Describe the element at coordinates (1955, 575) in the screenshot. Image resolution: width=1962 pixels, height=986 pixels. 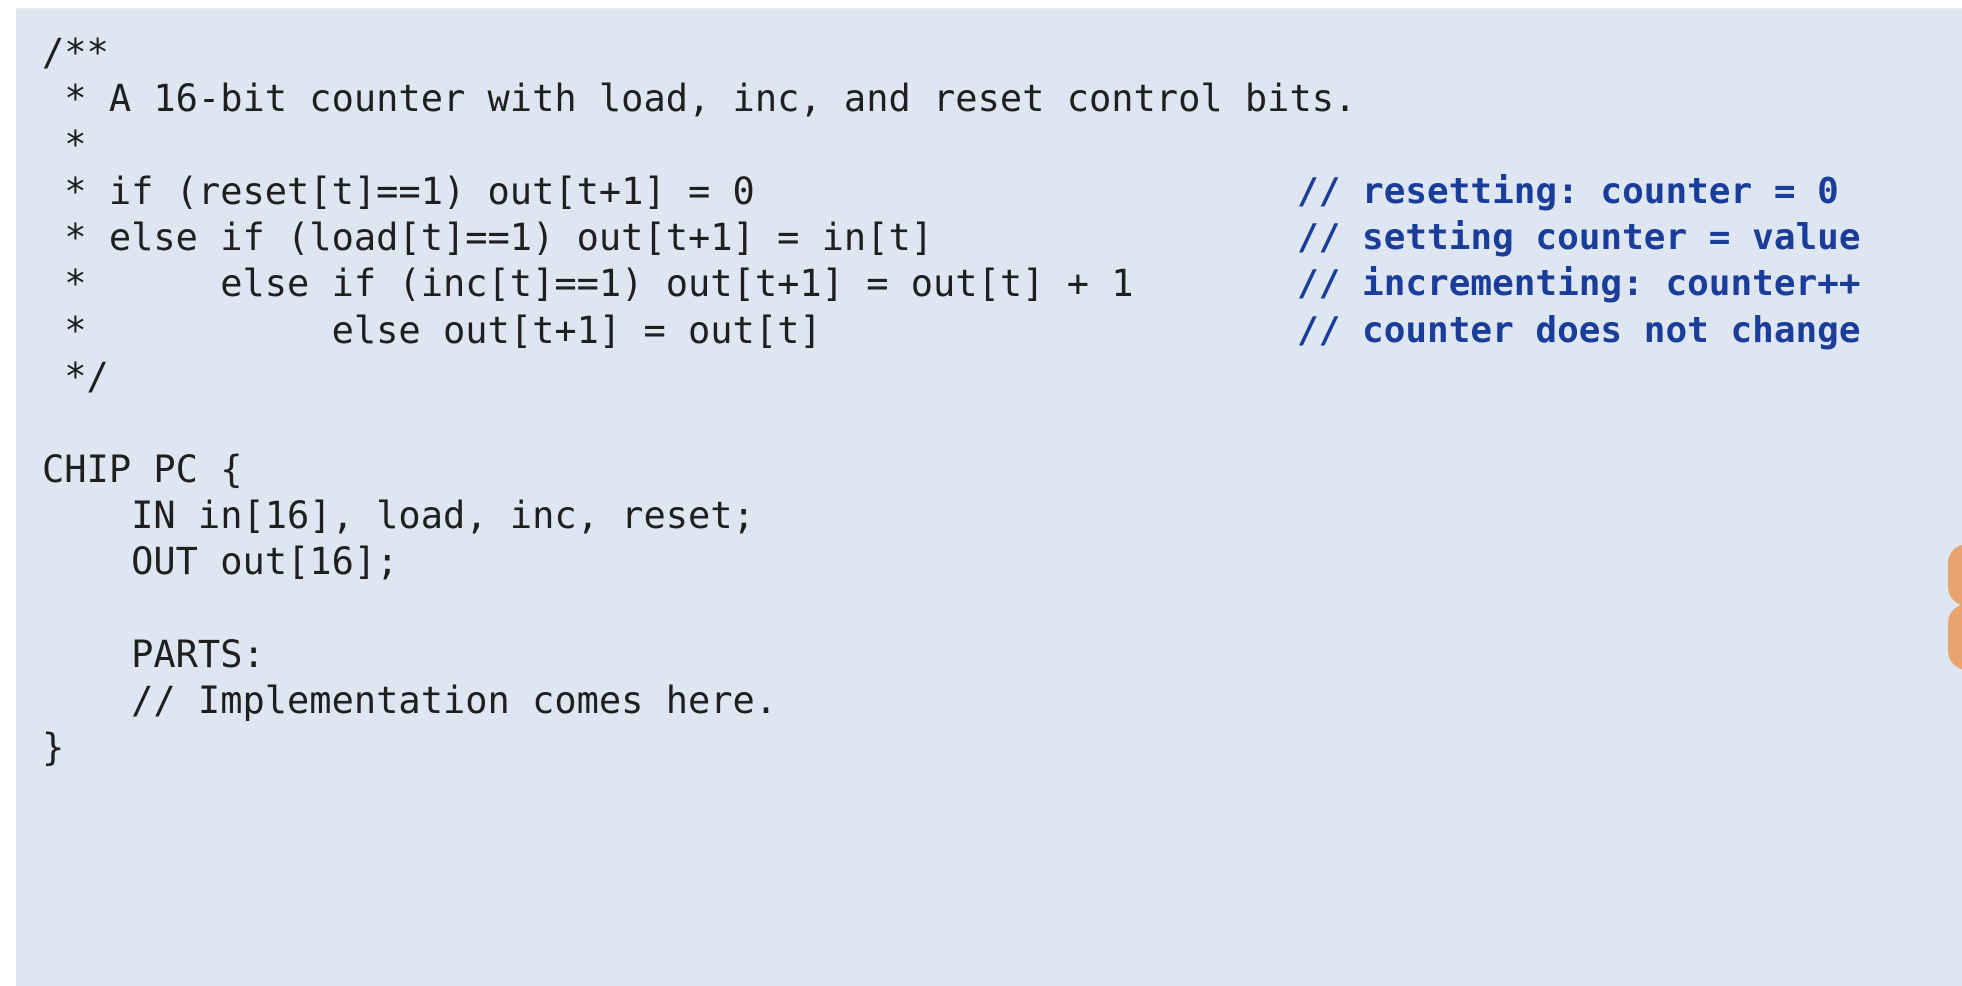
I see `presenter-hand-edge` at that location.